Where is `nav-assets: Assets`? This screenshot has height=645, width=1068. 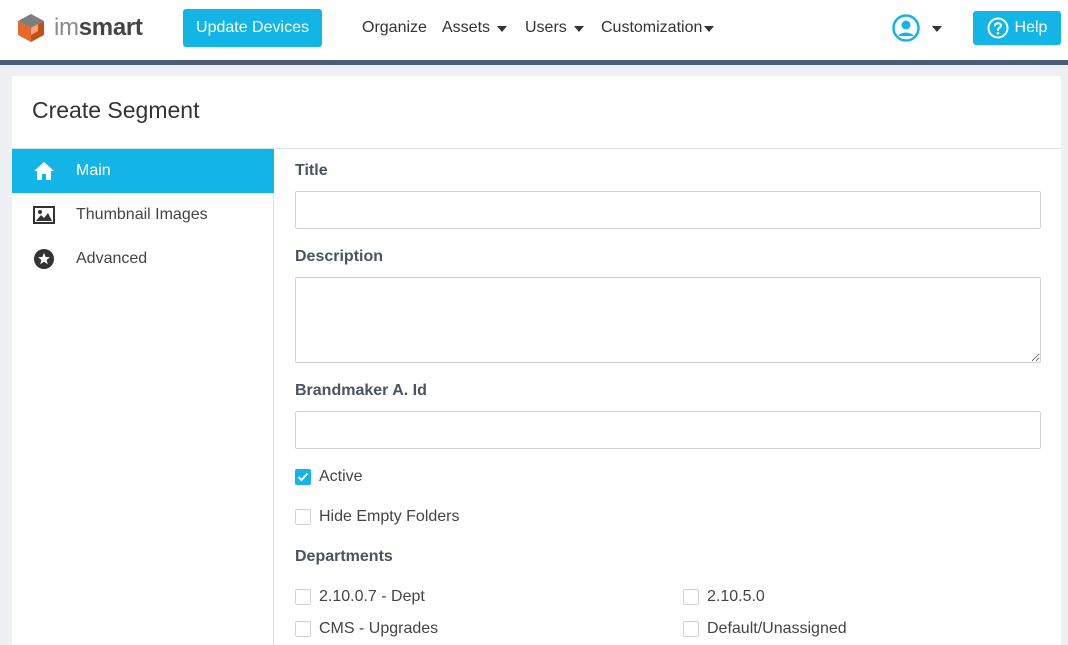
nav-assets: Assets is located at coordinates (475, 28).